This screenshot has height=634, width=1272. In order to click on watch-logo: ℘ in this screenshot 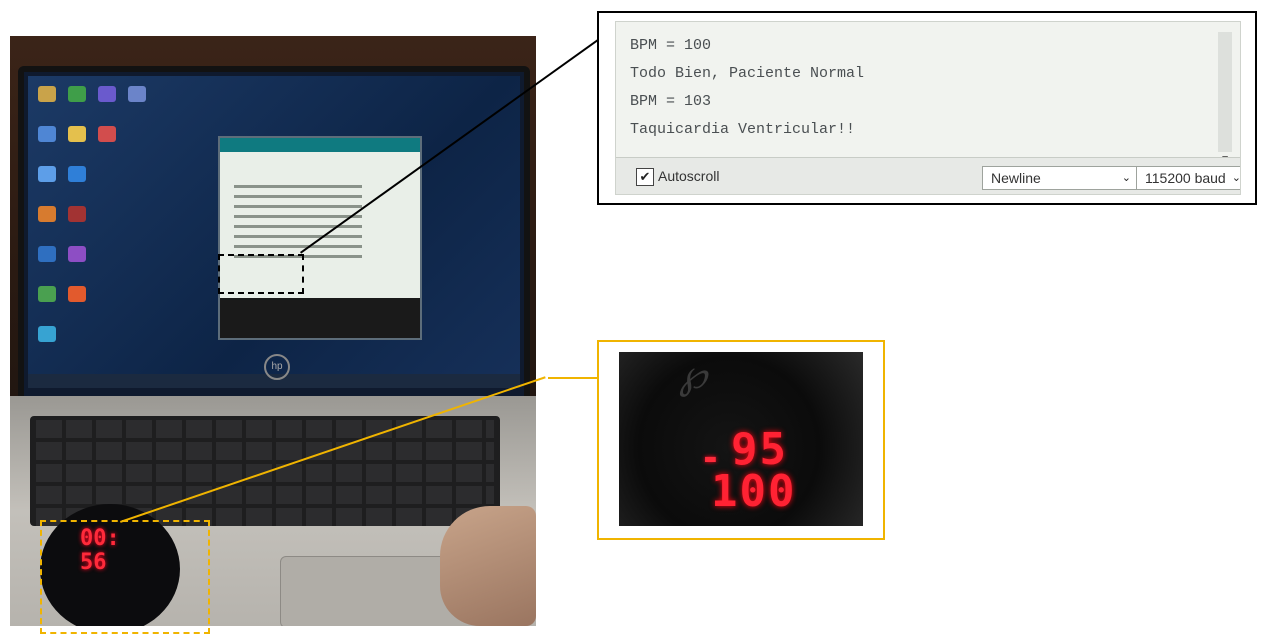, I will do `click(694, 375)`.